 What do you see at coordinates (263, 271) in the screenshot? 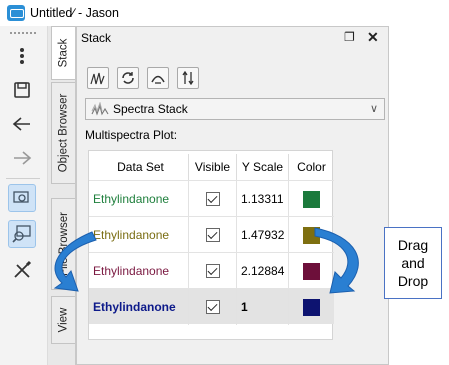
I see `yscale-value: 2.12884` at bounding box center [263, 271].